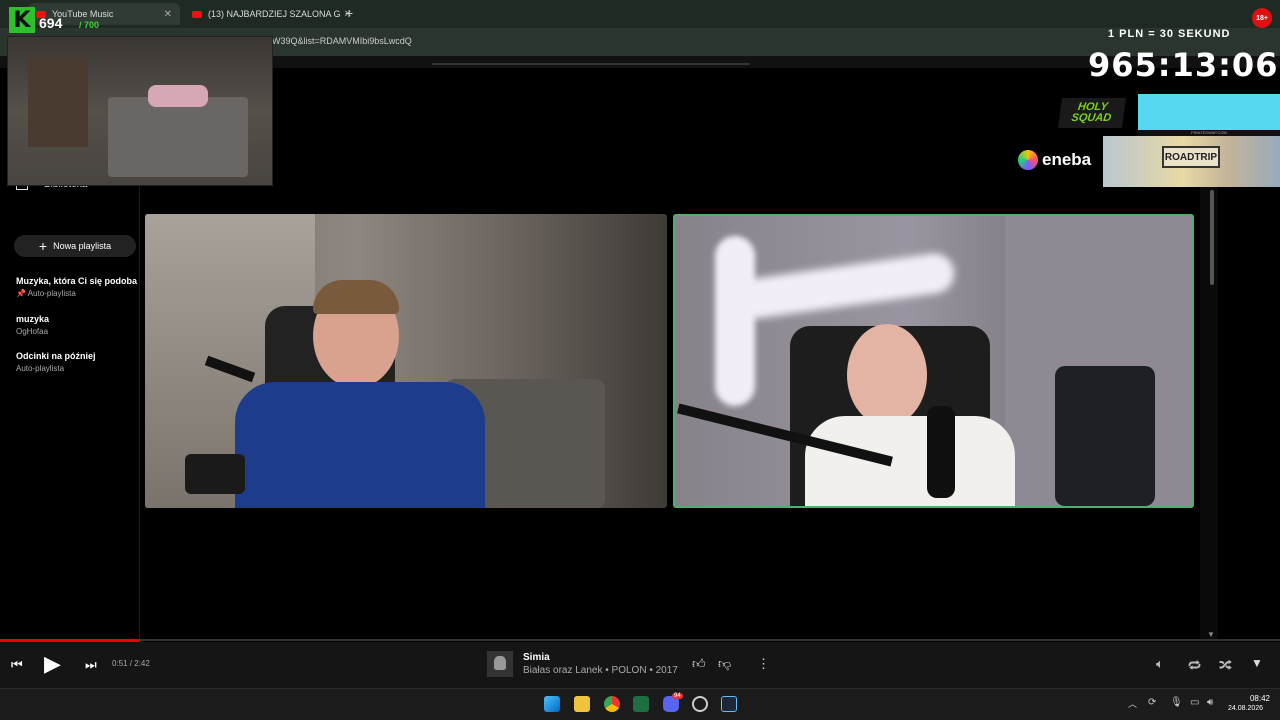 The height and width of the screenshot is (720, 1280). I want to click on next-icon: ⏭, so click(91, 665).